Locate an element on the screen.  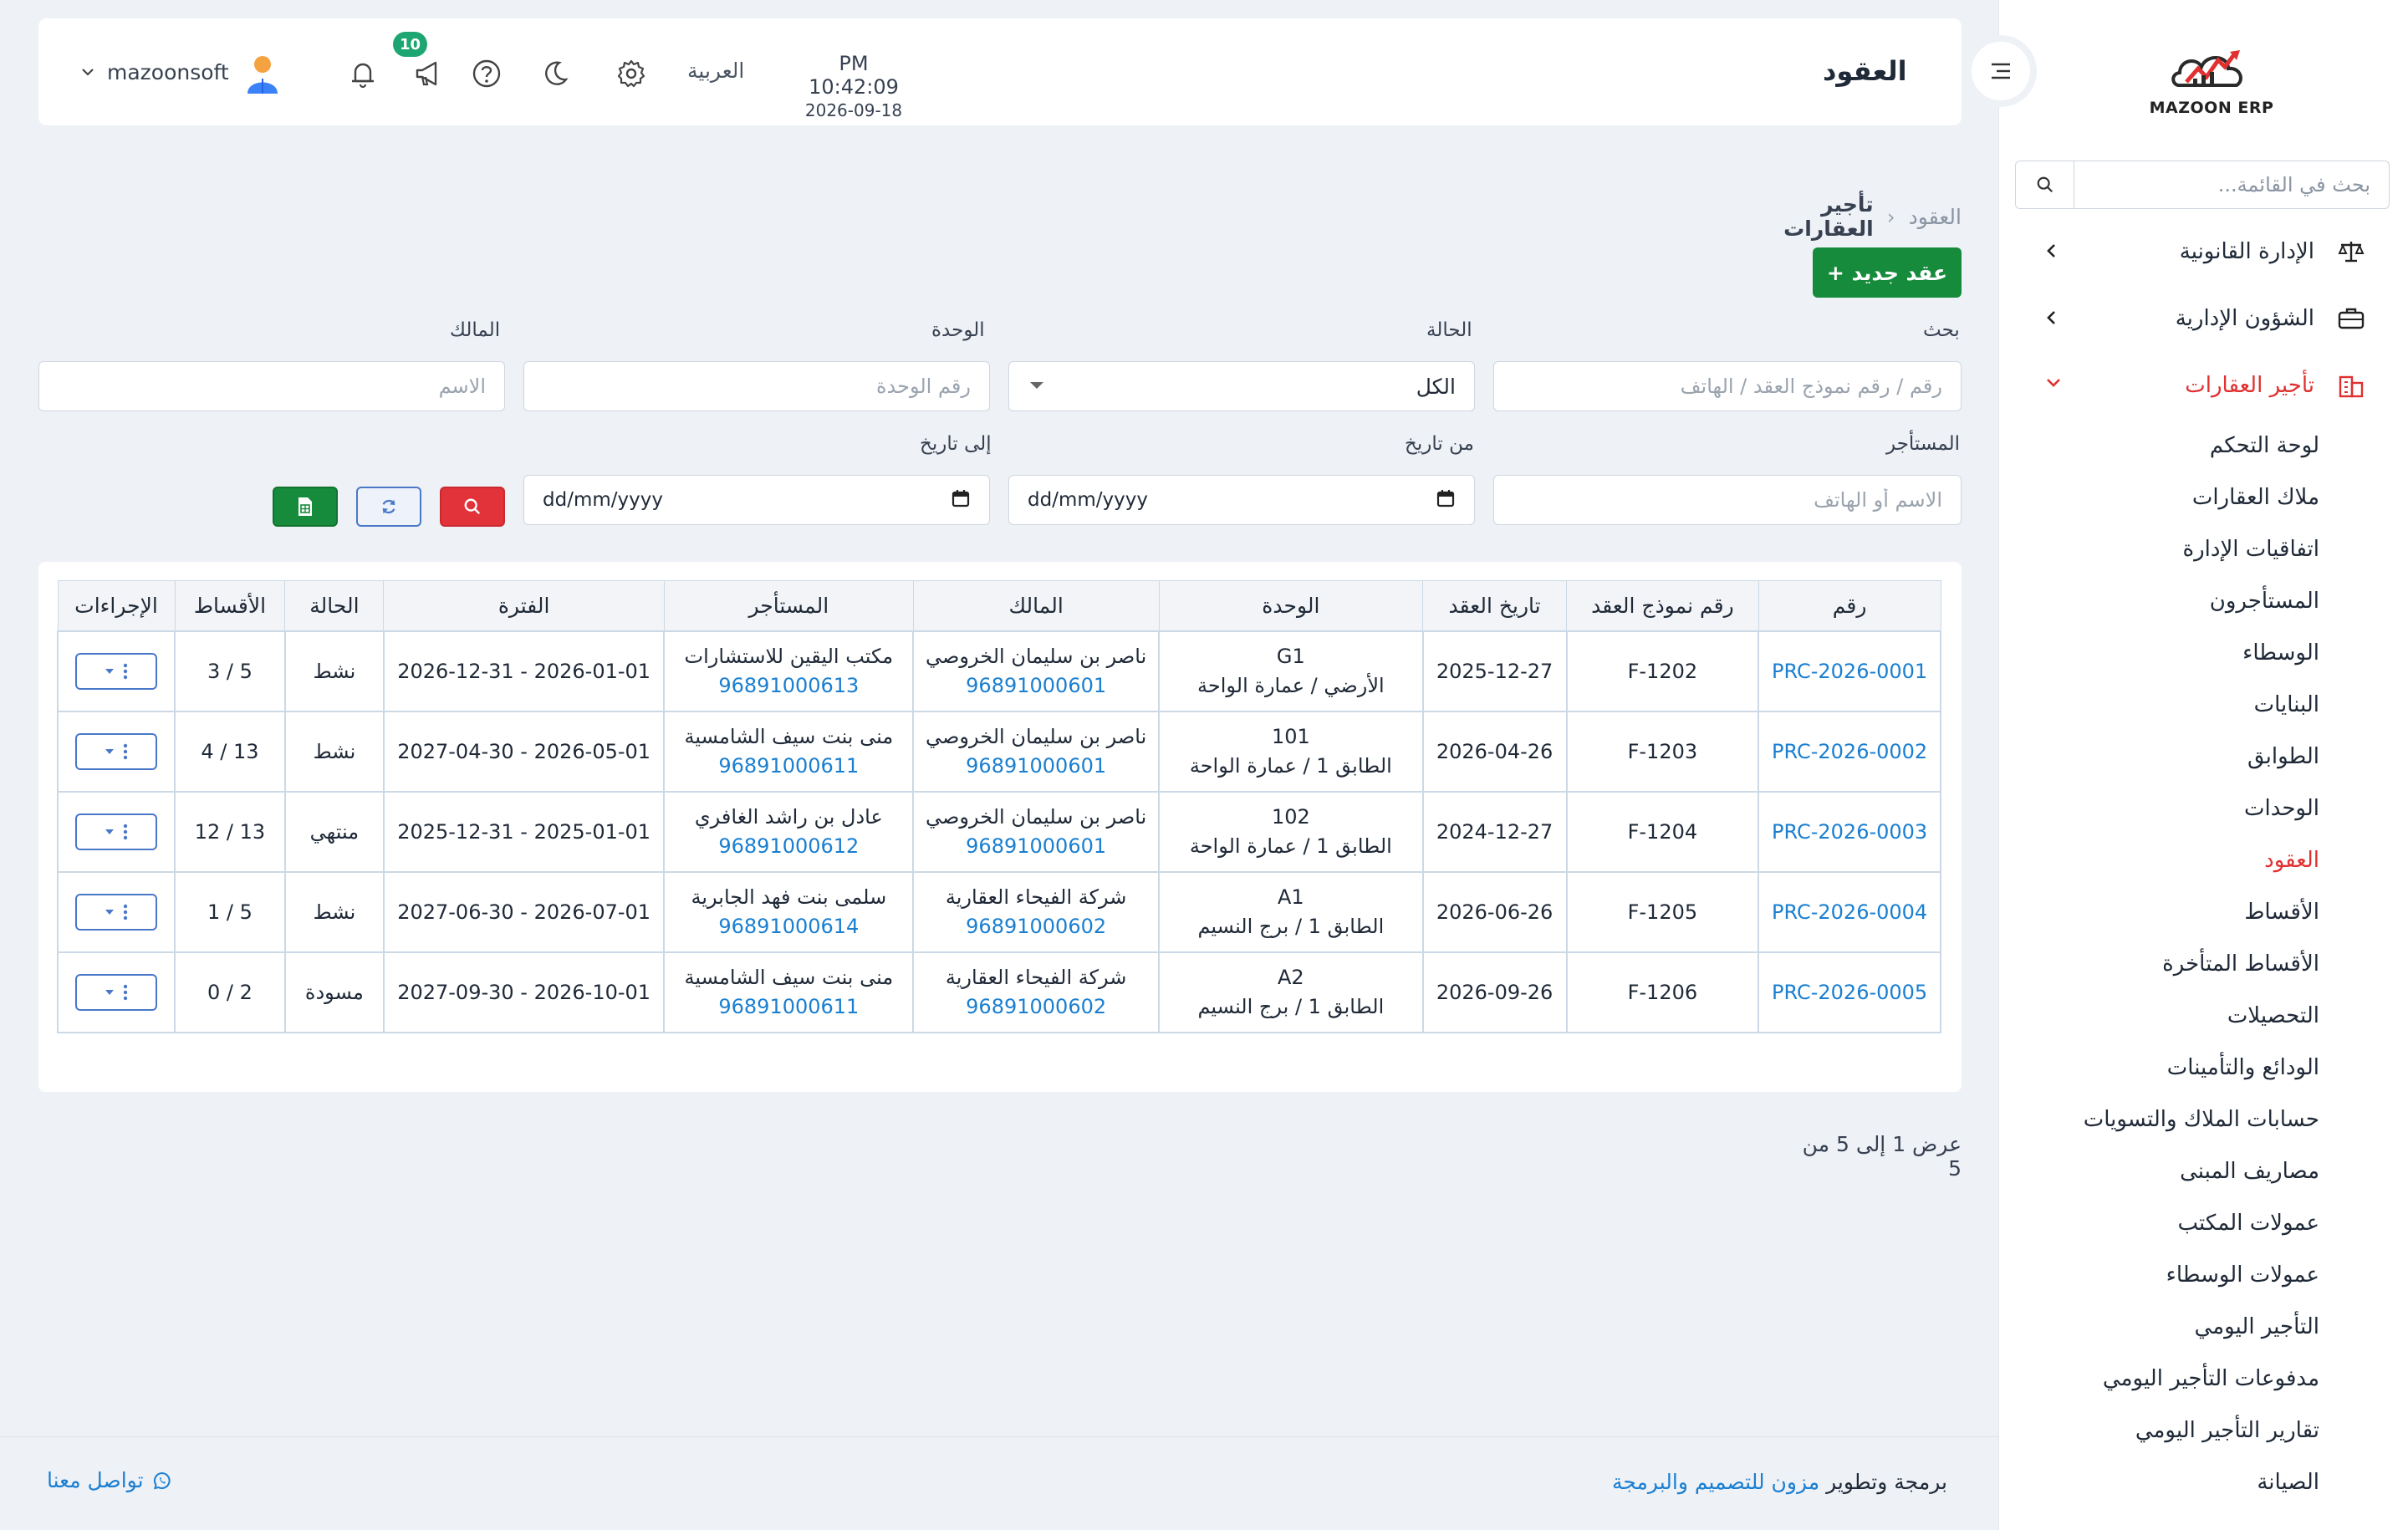
column-header: تاريخ العقد is located at coordinates (1495, 605).